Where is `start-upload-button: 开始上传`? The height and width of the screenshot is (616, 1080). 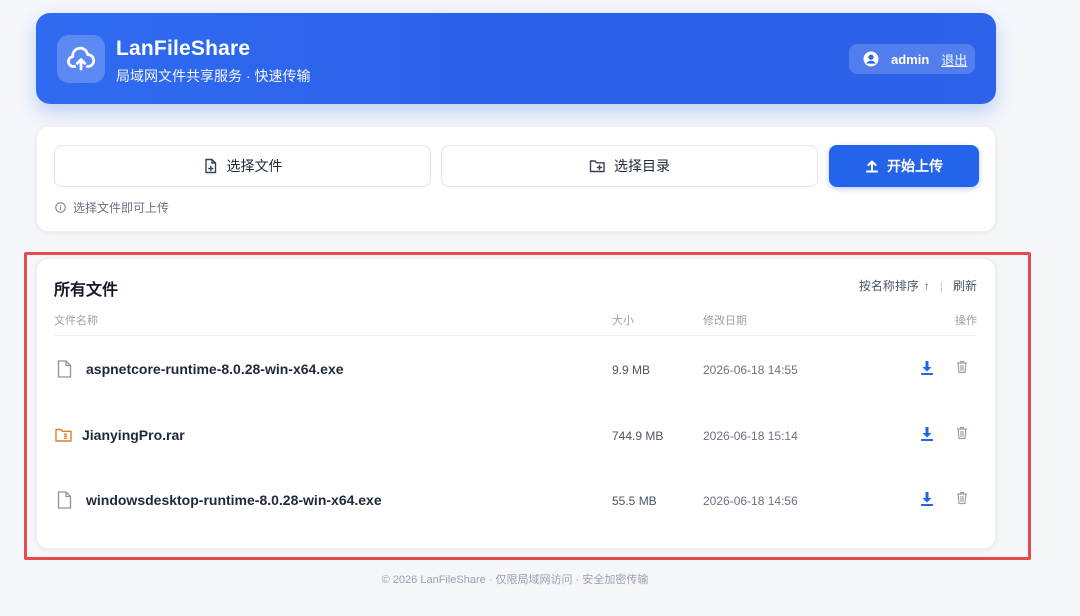
start-upload-button: 开始上传 is located at coordinates (904, 166).